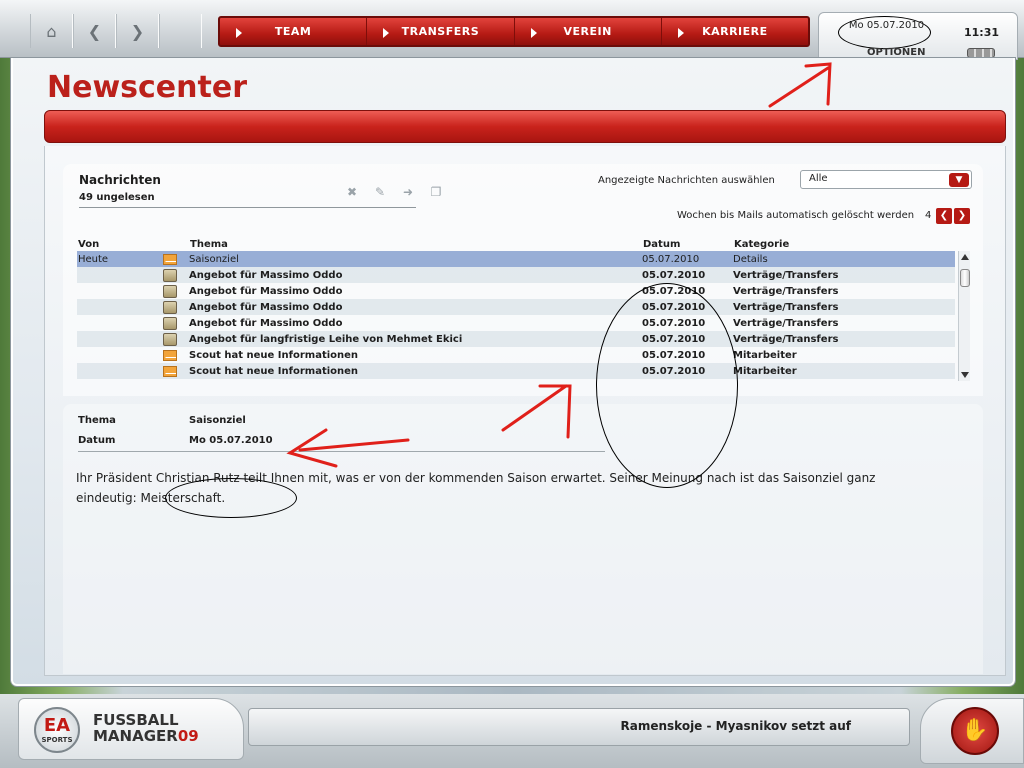 The image size is (1024, 768). I want to click on annotation-arrow-top, so click(800, 85).